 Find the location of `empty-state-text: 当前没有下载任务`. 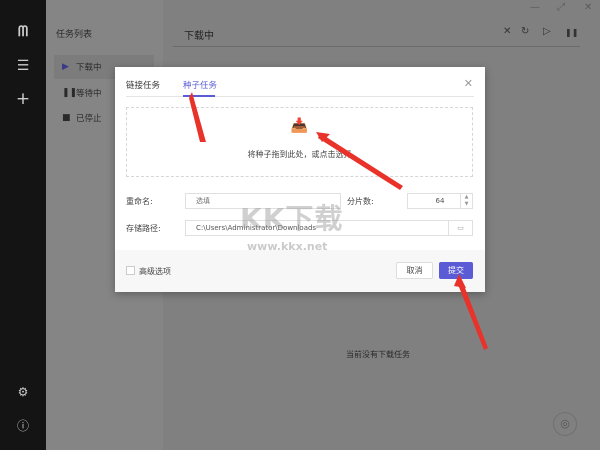

empty-state-text: 当前没有下载任务 is located at coordinates (378, 354).